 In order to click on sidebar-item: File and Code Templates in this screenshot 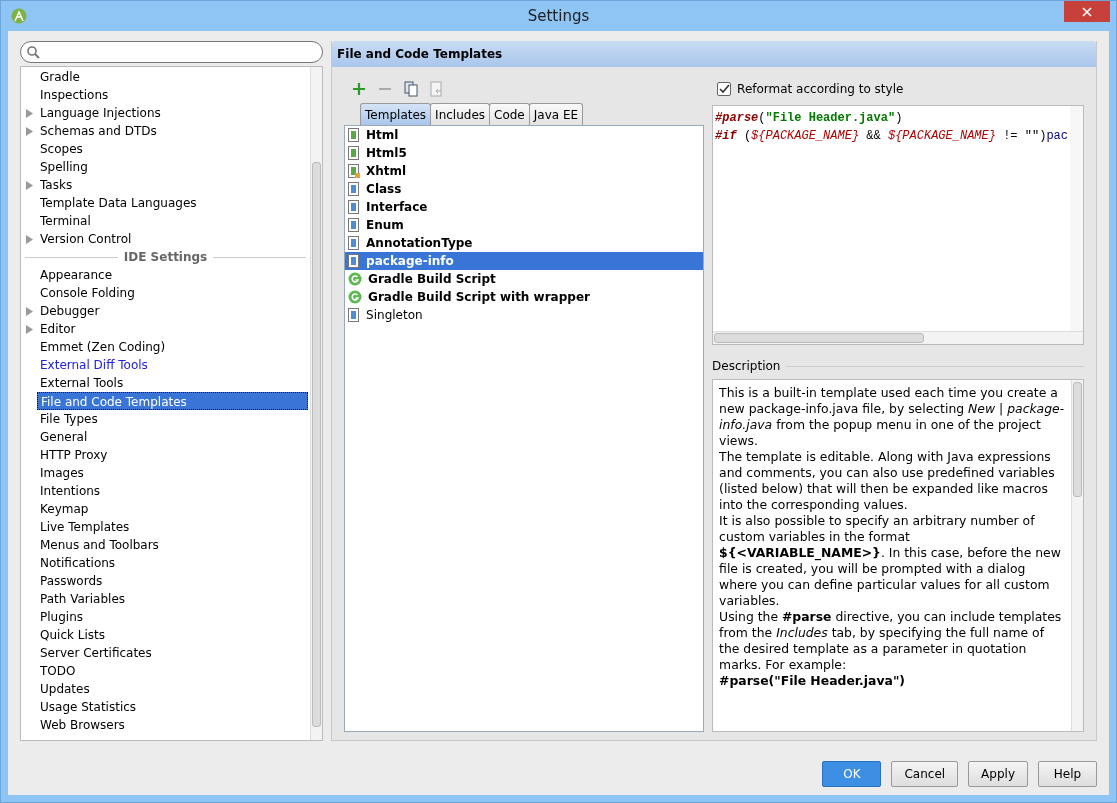, I will do `click(173, 401)`.